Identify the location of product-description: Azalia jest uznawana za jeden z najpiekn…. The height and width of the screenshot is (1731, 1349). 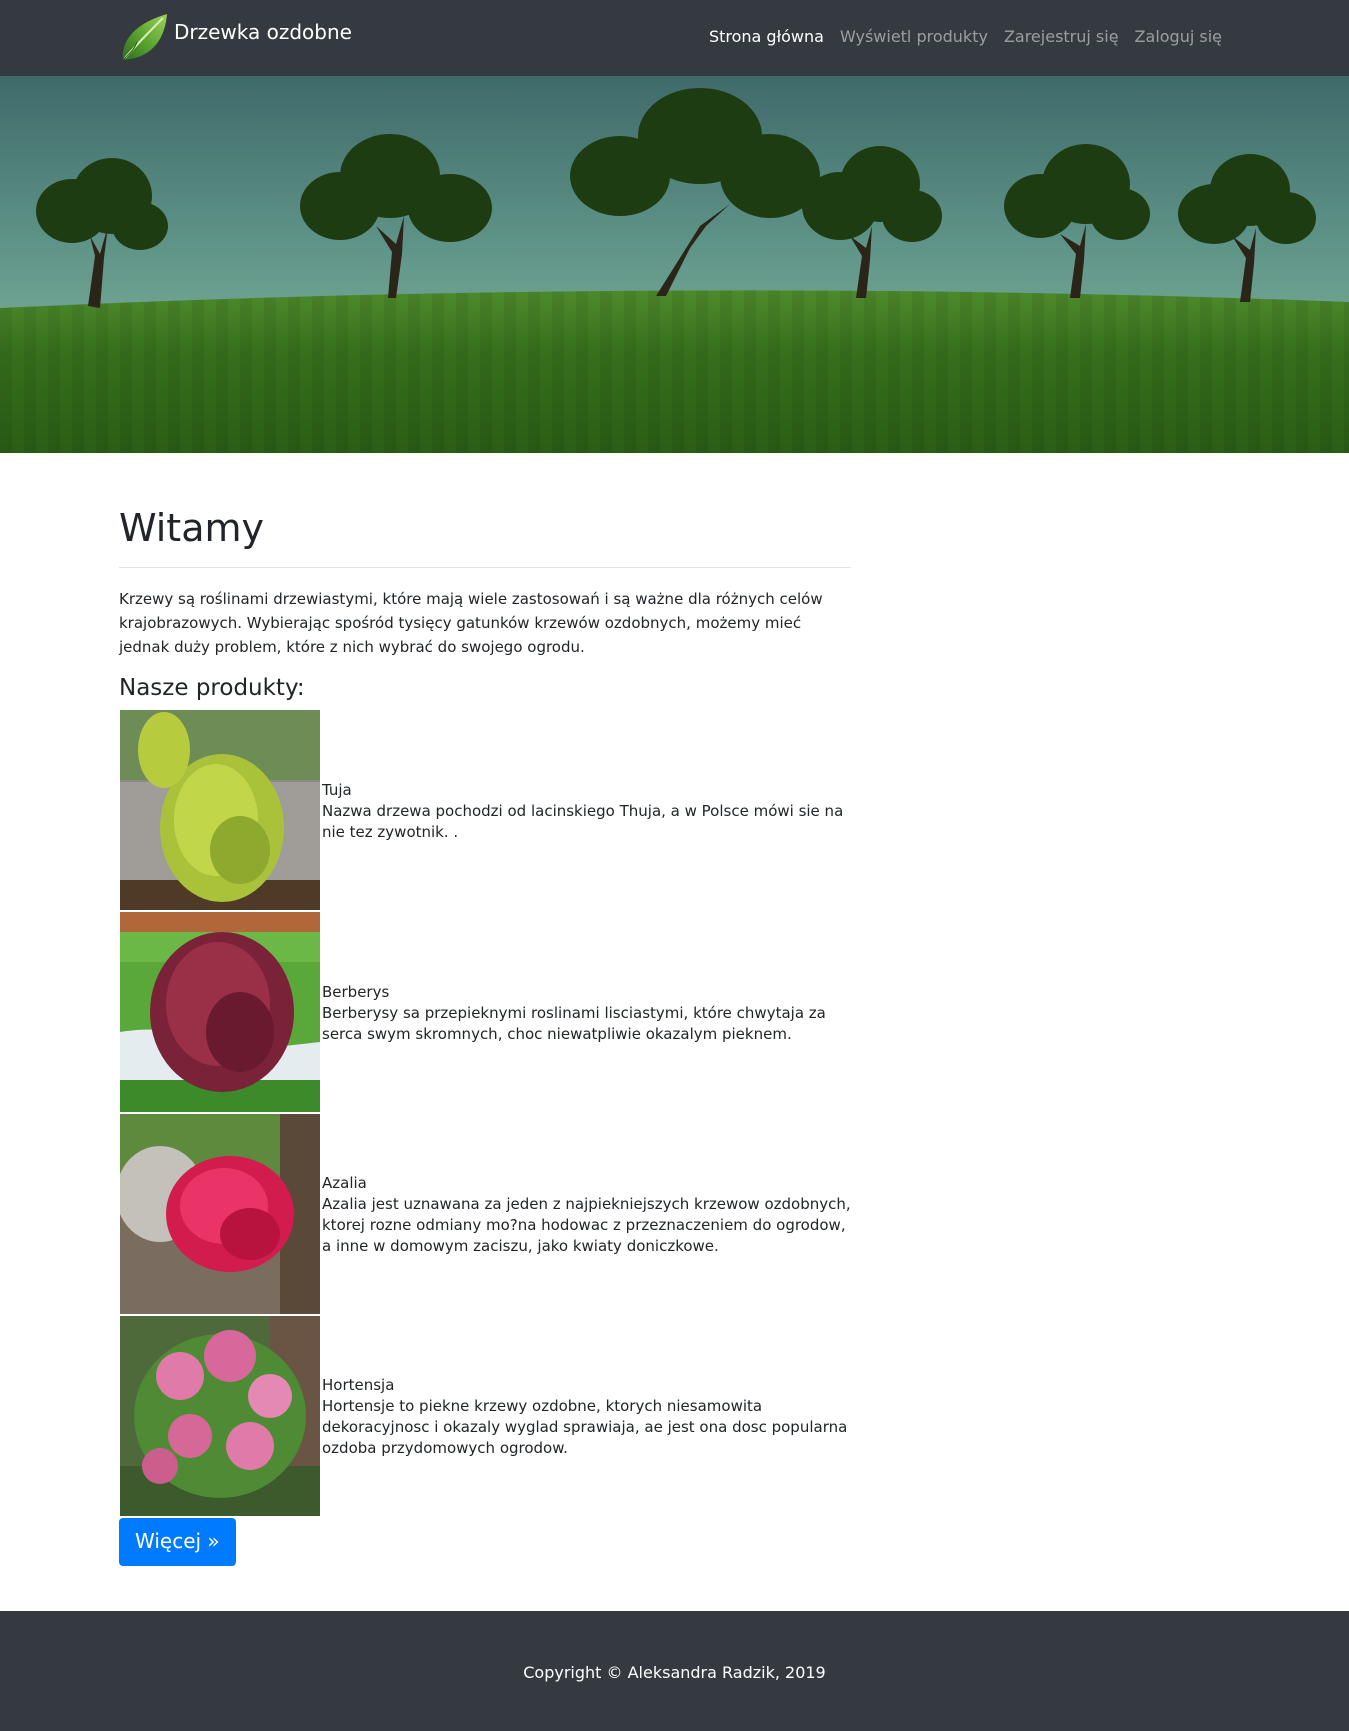
(586, 1225).